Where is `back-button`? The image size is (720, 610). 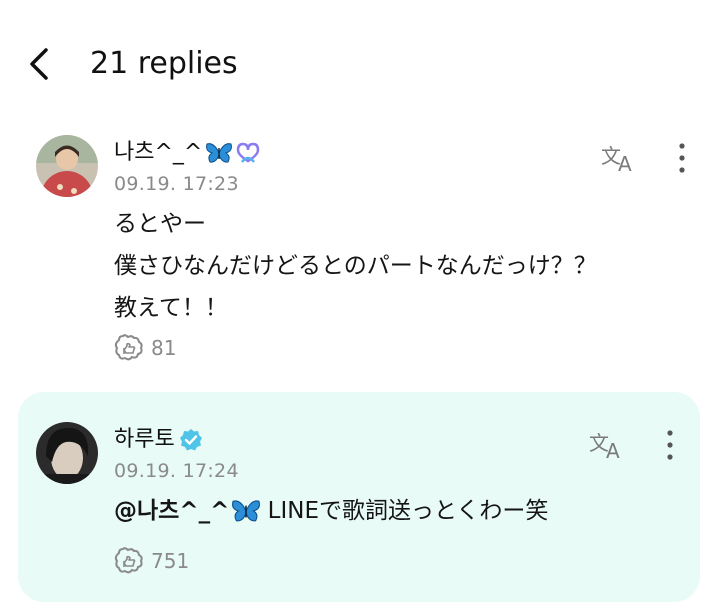 back-button is located at coordinates (42, 64).